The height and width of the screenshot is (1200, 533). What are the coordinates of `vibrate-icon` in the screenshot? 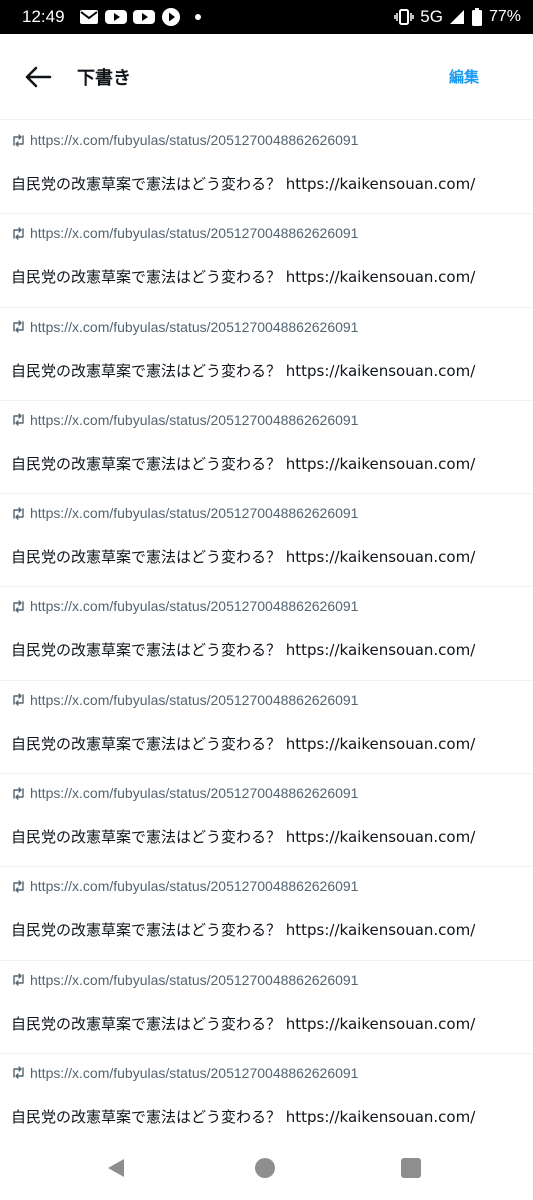 It's located at (404, 17).